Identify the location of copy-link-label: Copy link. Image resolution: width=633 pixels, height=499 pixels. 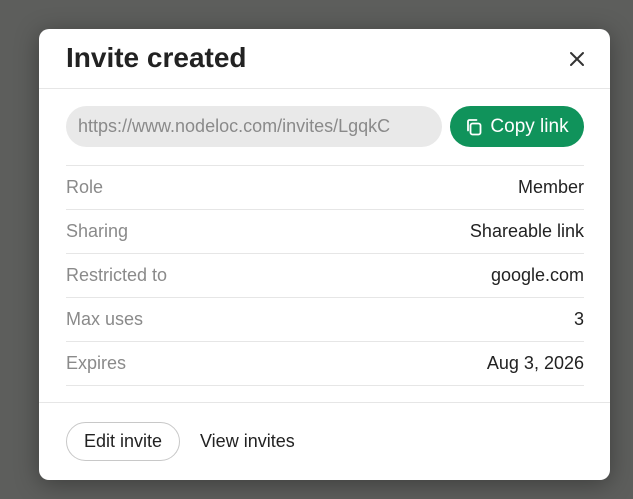
(529, 126).